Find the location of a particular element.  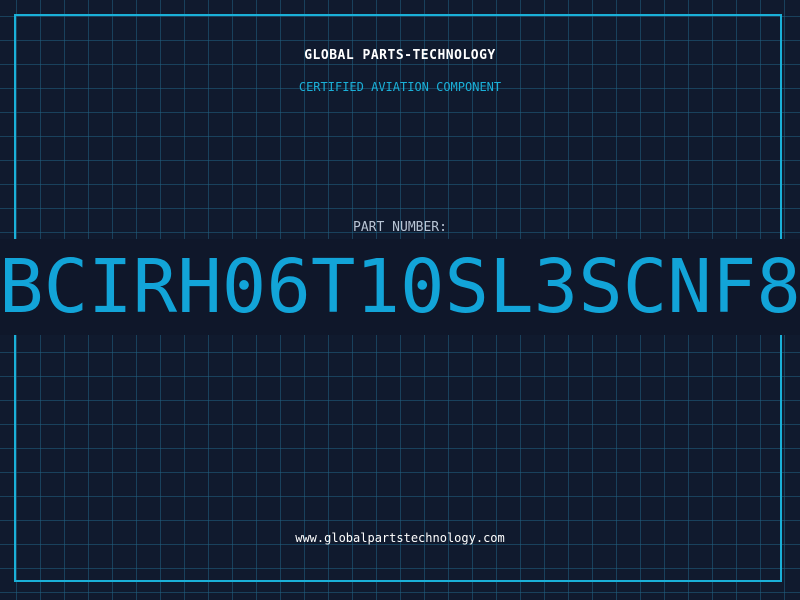

website-url: www.globalpartstechnology.com is located at coordinates (400, 538).